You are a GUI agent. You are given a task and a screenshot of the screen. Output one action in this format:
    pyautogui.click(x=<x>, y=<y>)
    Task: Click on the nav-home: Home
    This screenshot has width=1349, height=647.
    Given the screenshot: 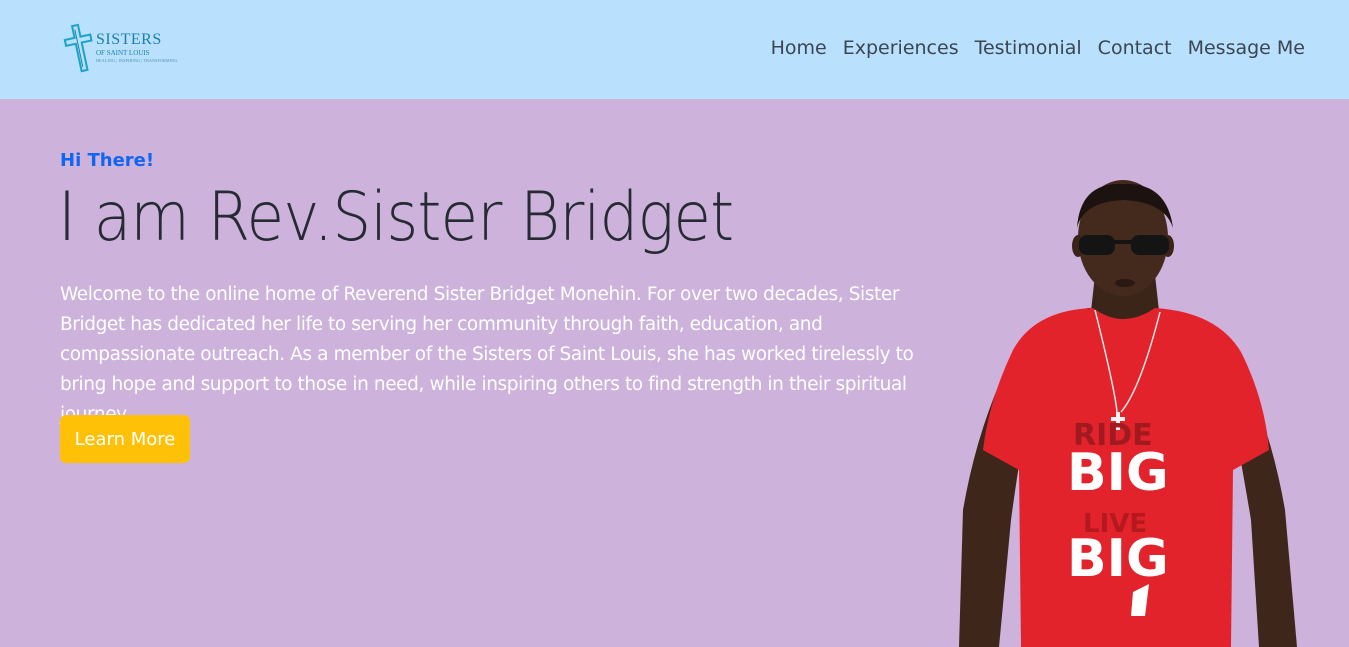 What is the action you would take?
    pyautogui.click(x=799, y=48)
    